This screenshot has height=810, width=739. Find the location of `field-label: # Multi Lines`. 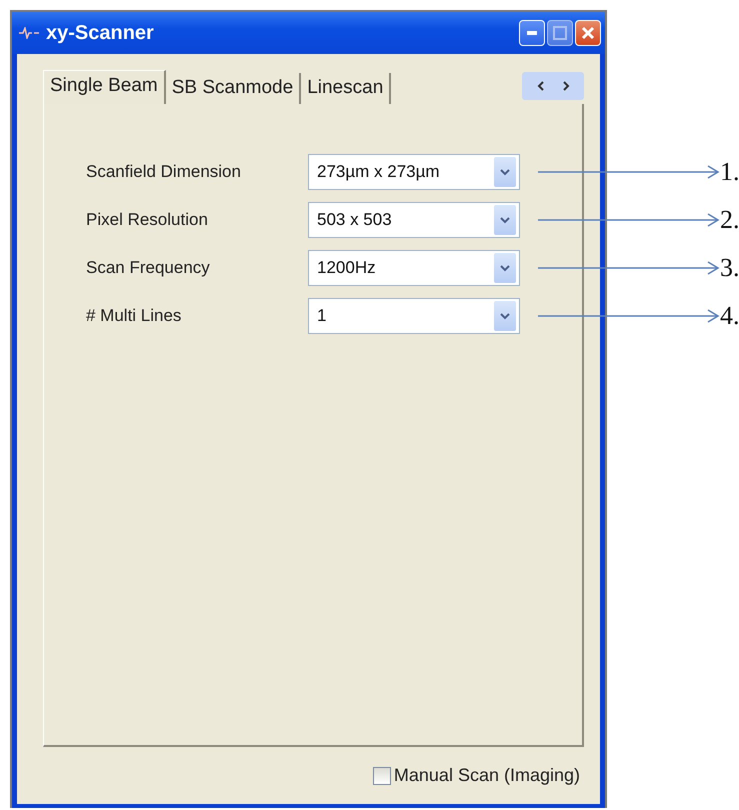

field-label: # Multi Lines is located at coordinates (134, 316).